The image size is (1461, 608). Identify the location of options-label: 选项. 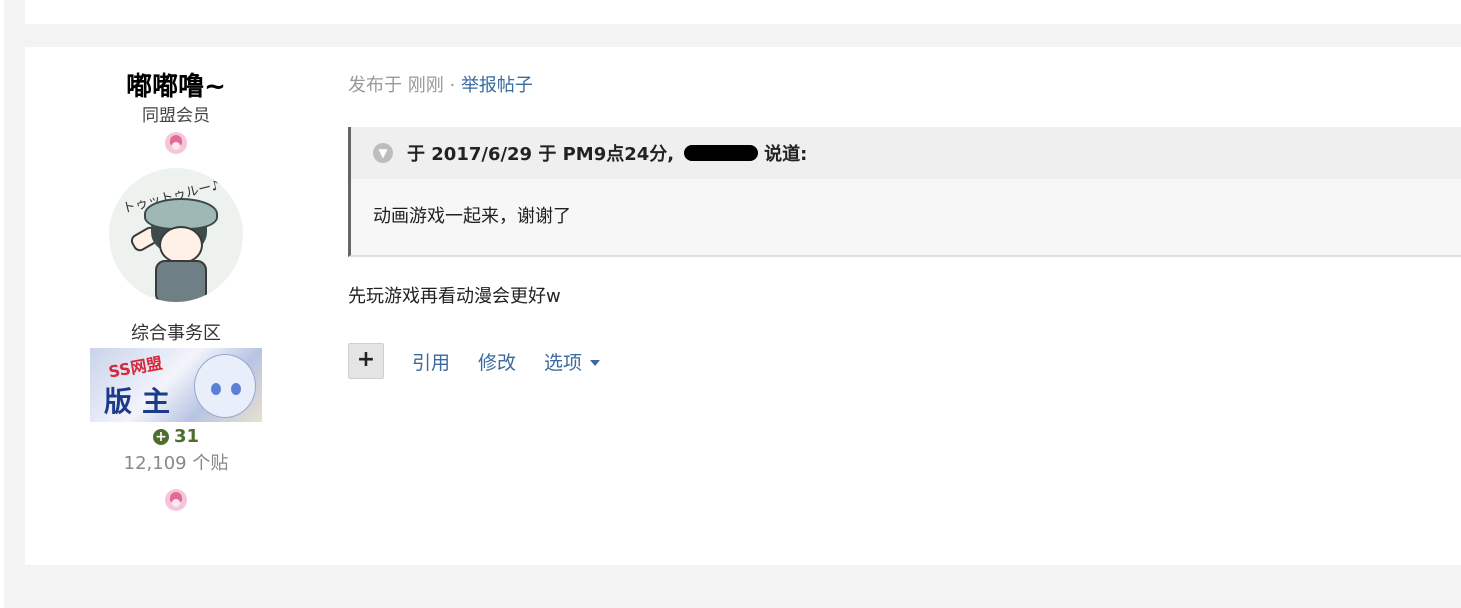
(563, 362).